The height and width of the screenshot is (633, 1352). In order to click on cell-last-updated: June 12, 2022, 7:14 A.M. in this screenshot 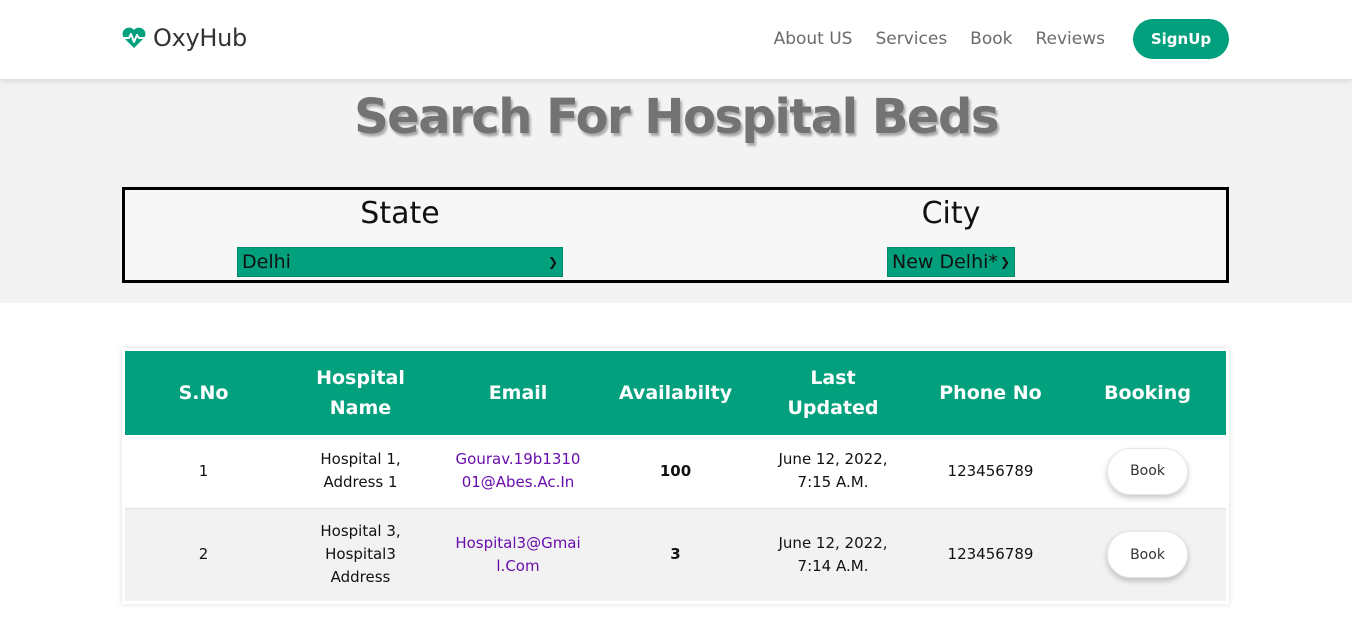, I will do `click(833, 554)`.